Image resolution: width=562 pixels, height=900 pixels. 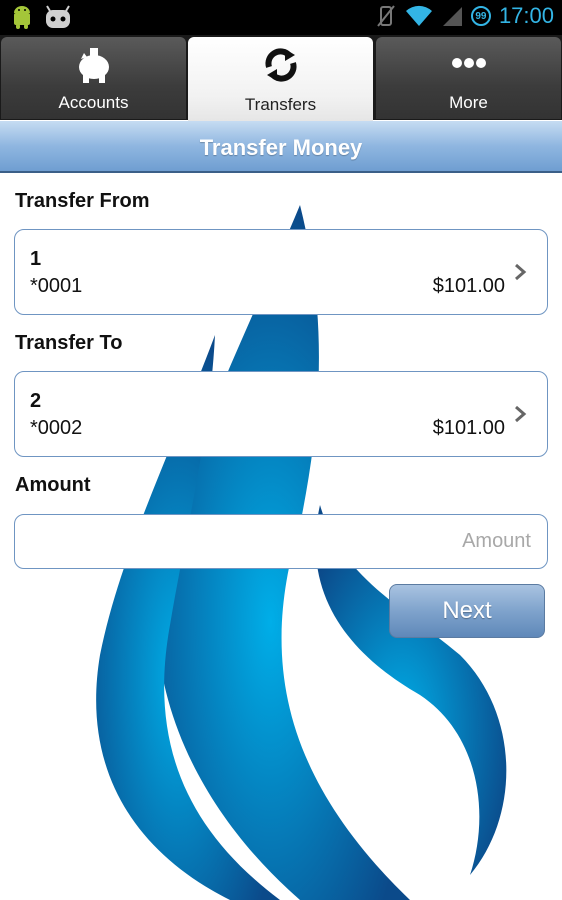 I want to click on more-dots-icon, so click(x=468, y=63).